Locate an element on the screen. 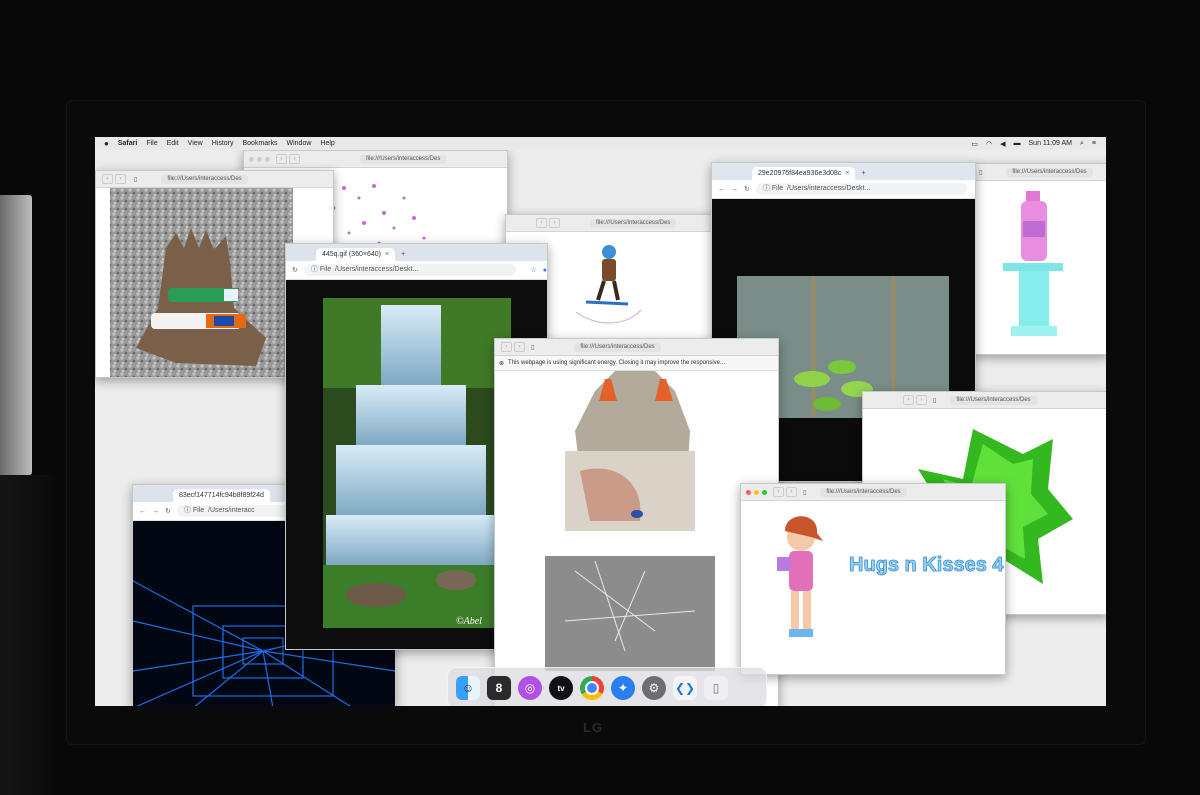 Image resolution: width=1200 pixels, height=795 pixels. background-monitor is located at coordinates (16, 335).